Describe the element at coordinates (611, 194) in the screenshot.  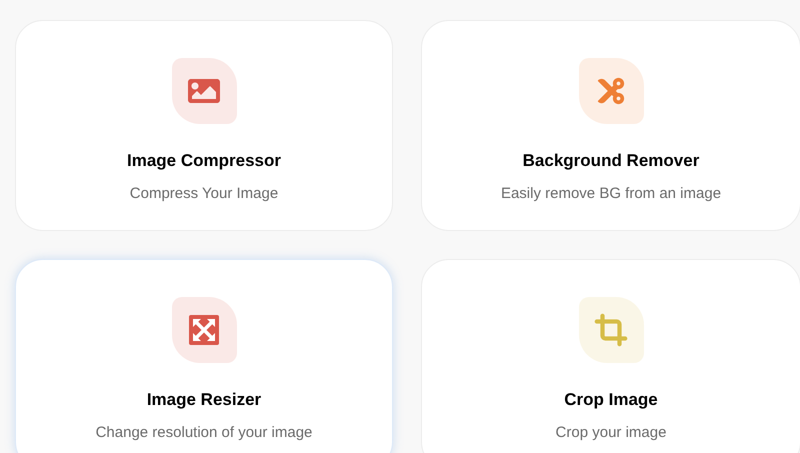
I see `tool-description: Easily remove BG from an image` at that location.